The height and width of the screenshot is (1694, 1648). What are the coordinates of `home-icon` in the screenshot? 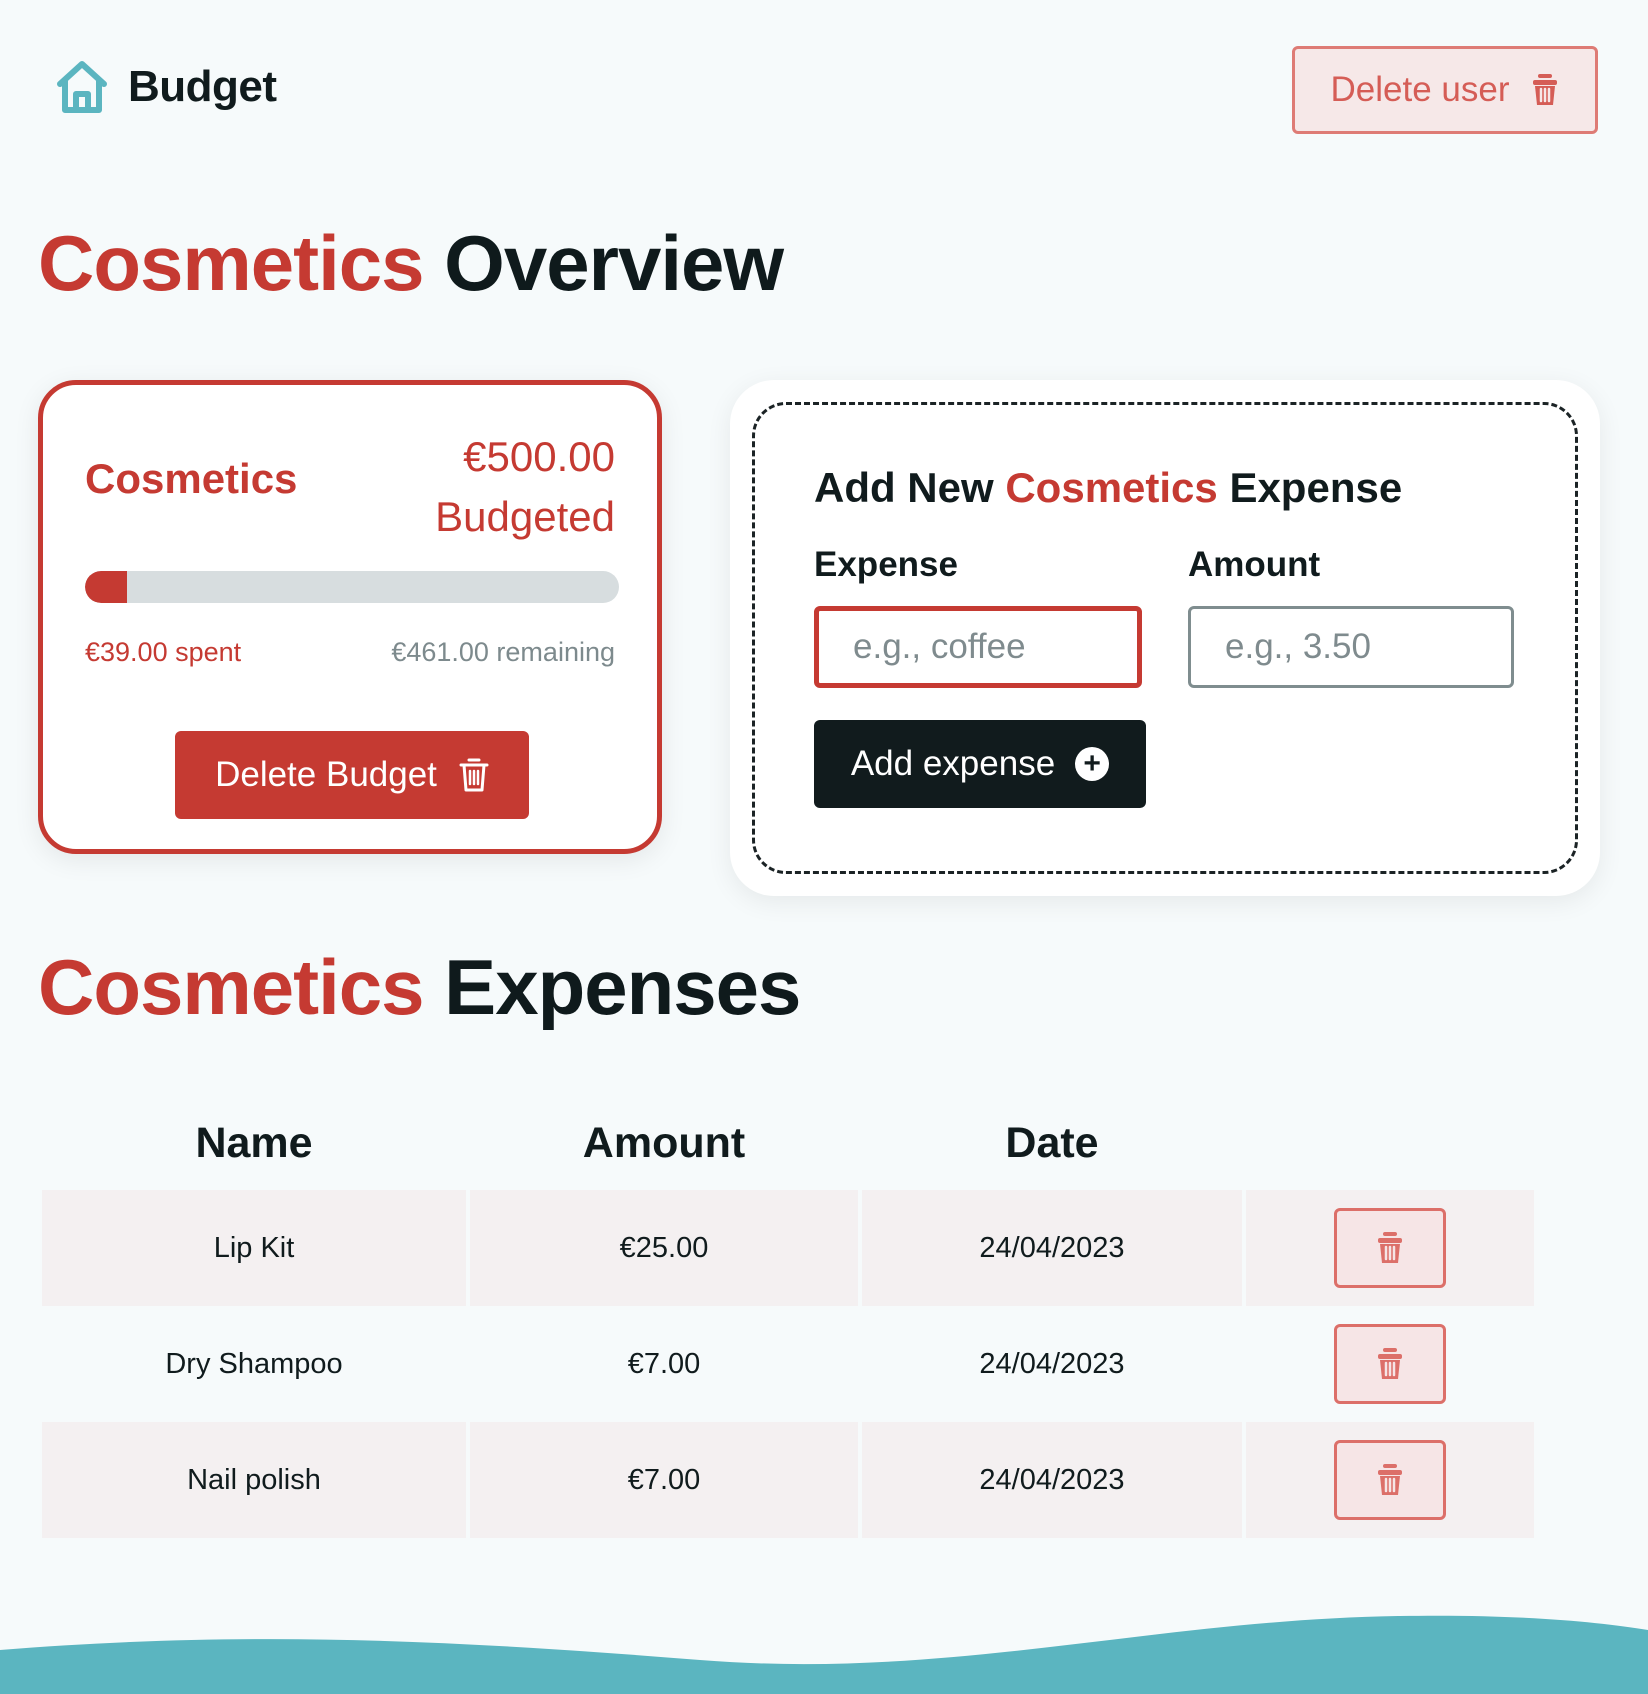 It's located at (82, 87).